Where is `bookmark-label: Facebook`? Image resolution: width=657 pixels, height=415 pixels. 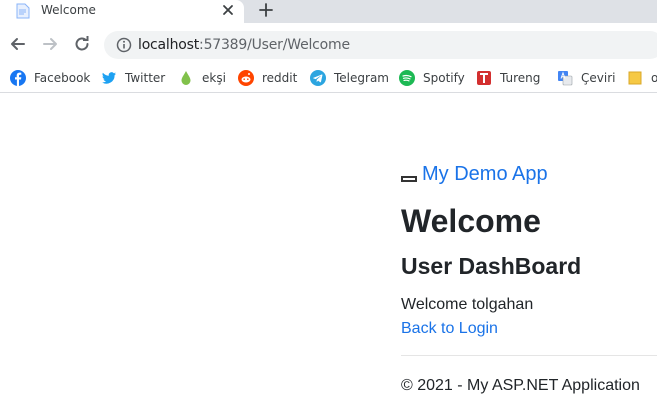 bookmark-label: Facebook is located at coordinates (62, 78).